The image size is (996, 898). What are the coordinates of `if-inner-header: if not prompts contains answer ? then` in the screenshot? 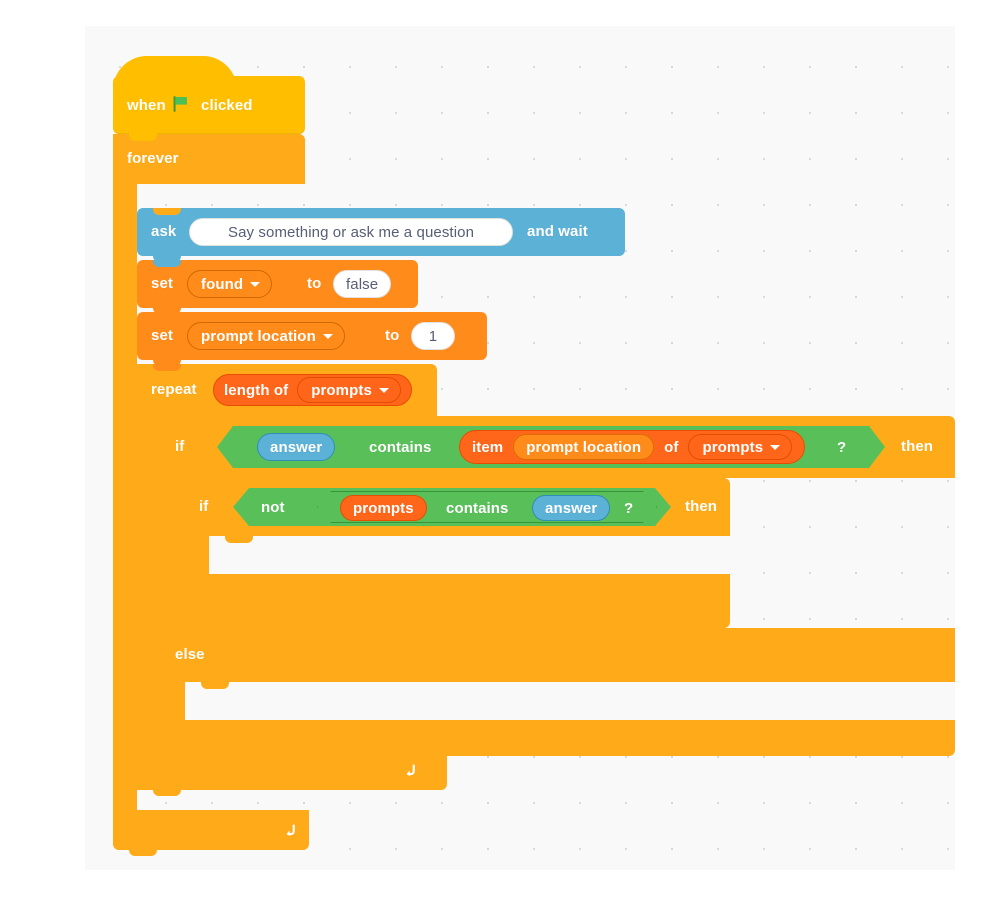 It's located at (457, 507).